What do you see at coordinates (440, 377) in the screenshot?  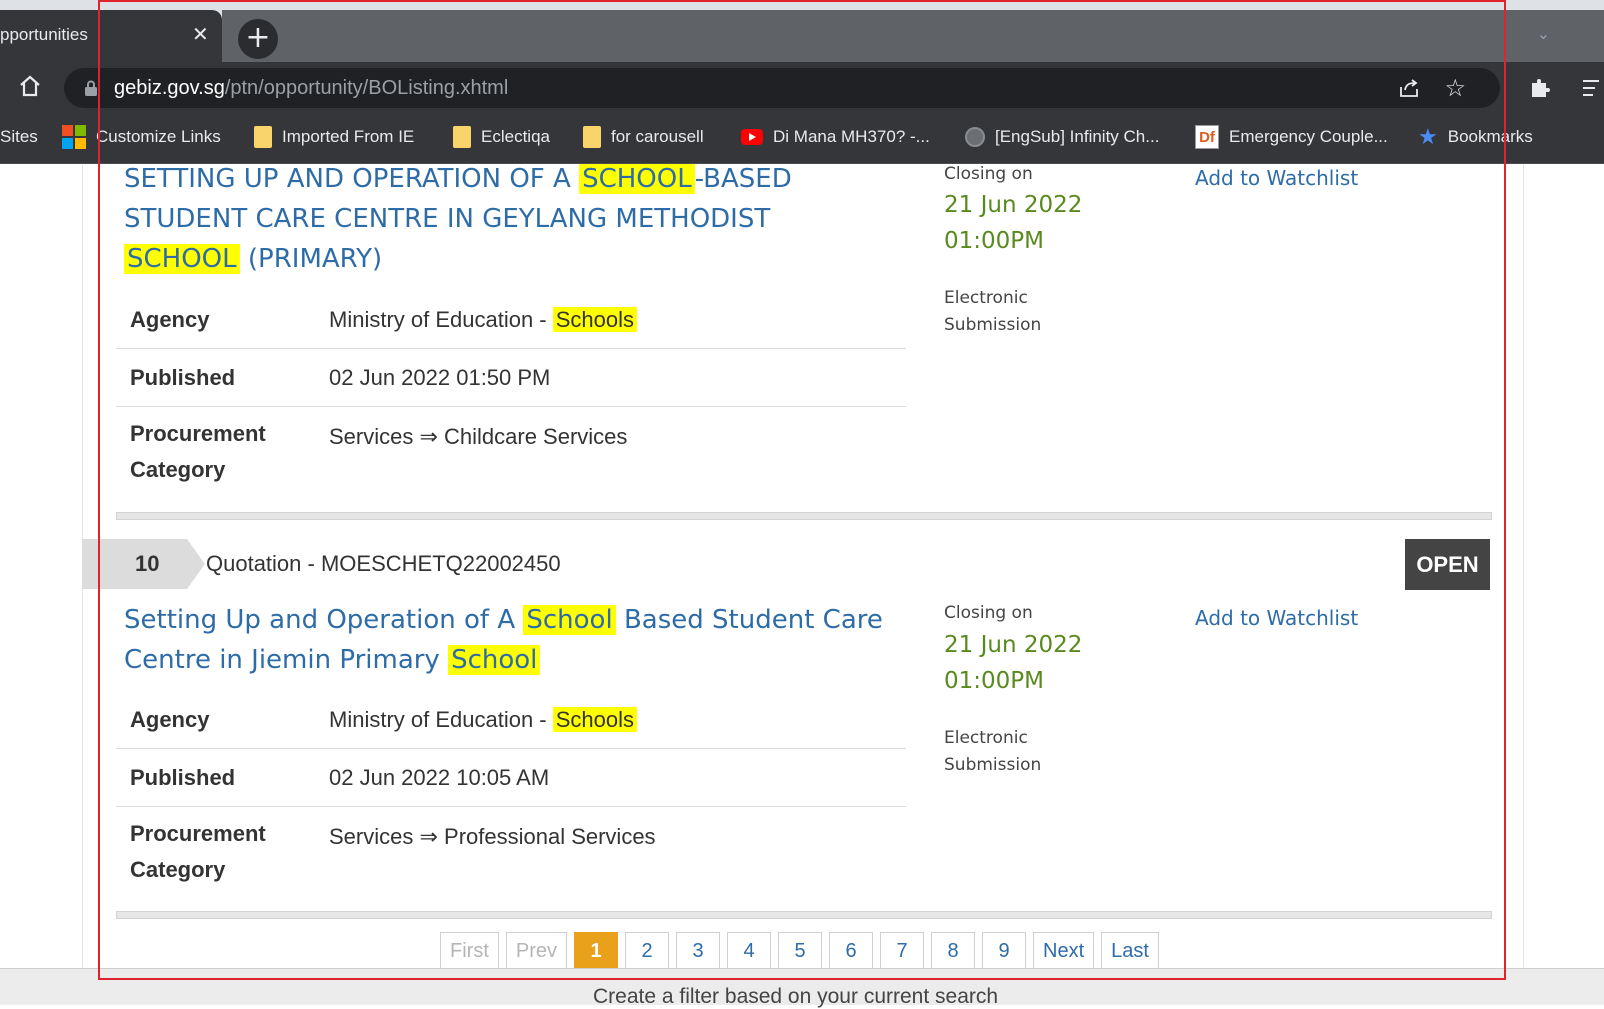 I see `published-value: 02 Jun 2022 01:50 PM` at bounding box center [440, 377].